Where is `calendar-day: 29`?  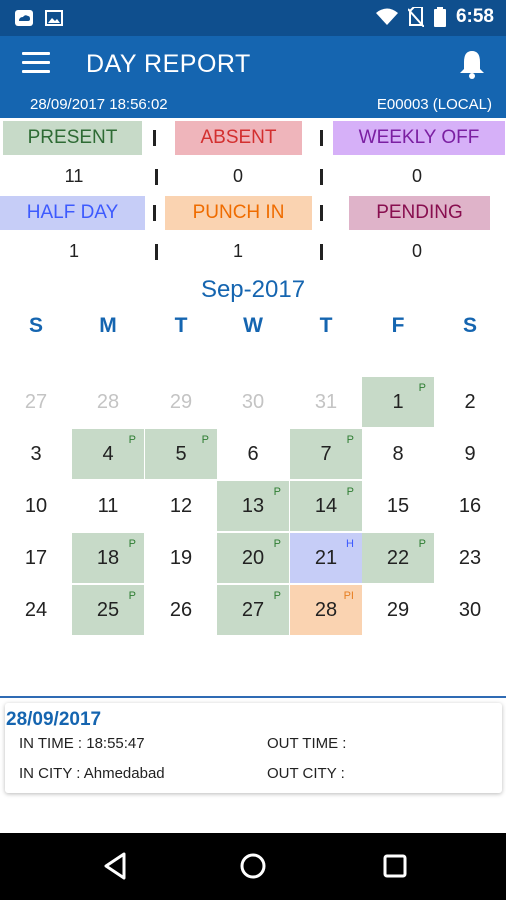 calendar-day: 29 is located at coordinates (398, 610).